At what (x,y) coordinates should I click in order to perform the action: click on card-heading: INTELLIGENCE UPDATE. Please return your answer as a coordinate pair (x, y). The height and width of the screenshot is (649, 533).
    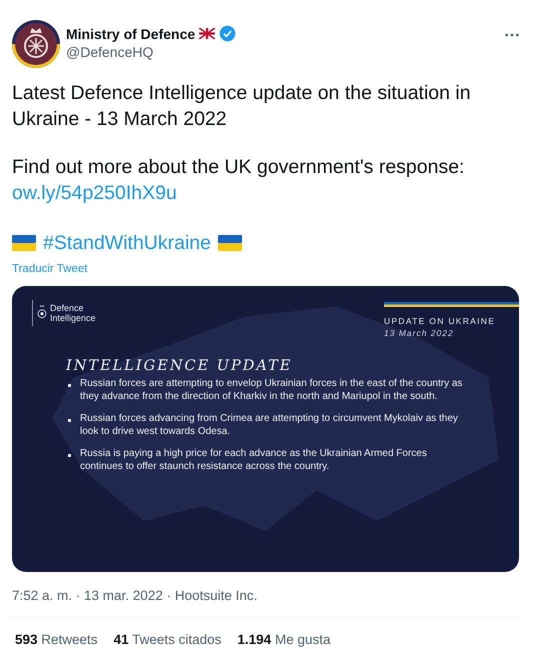
    Looking at the image, I should click on (180, 366).